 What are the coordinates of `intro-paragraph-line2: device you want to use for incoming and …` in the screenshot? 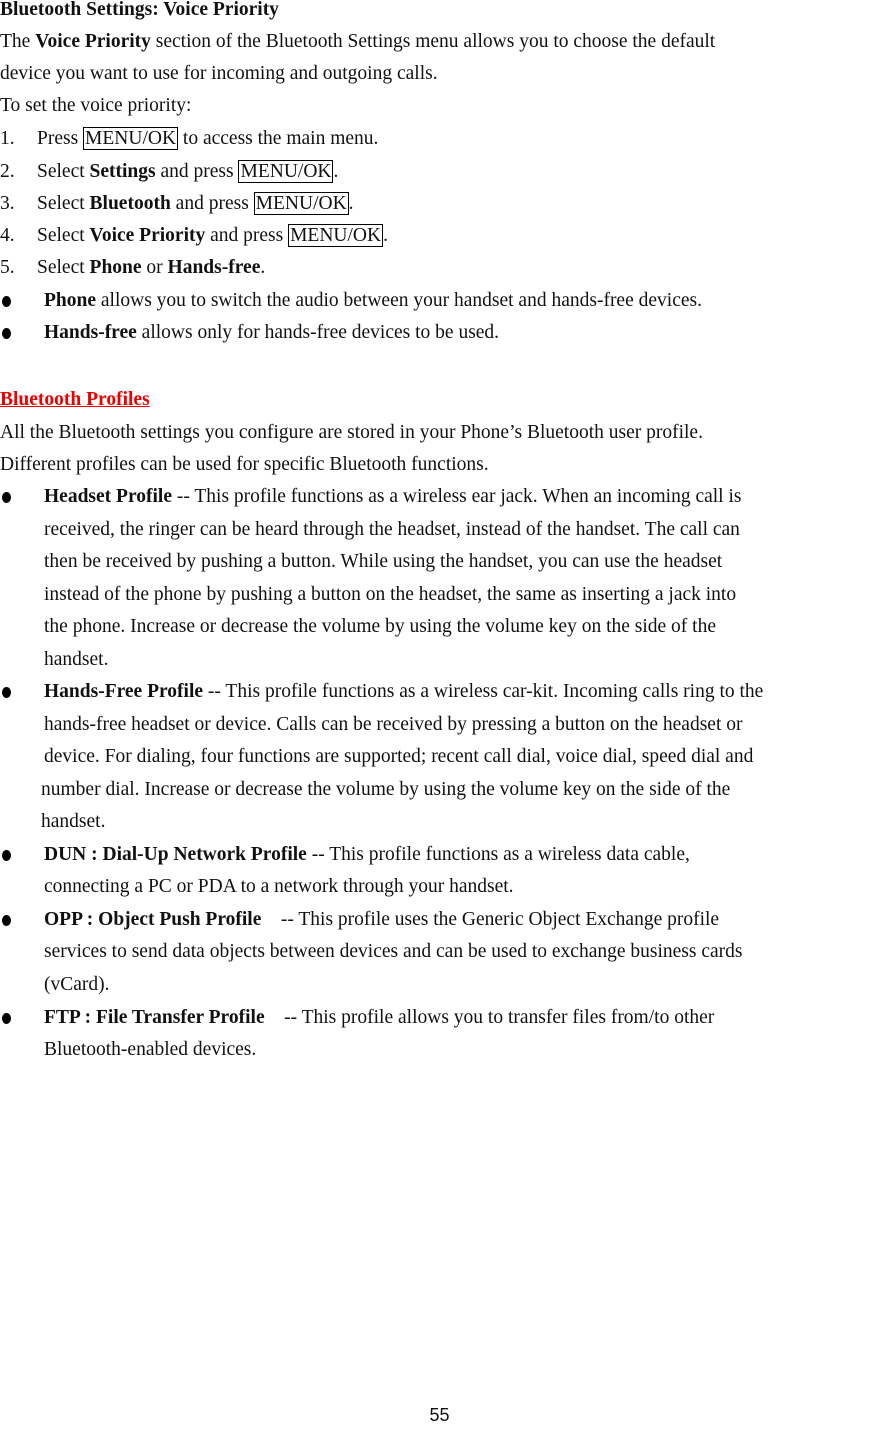 It's located at (219, 73).